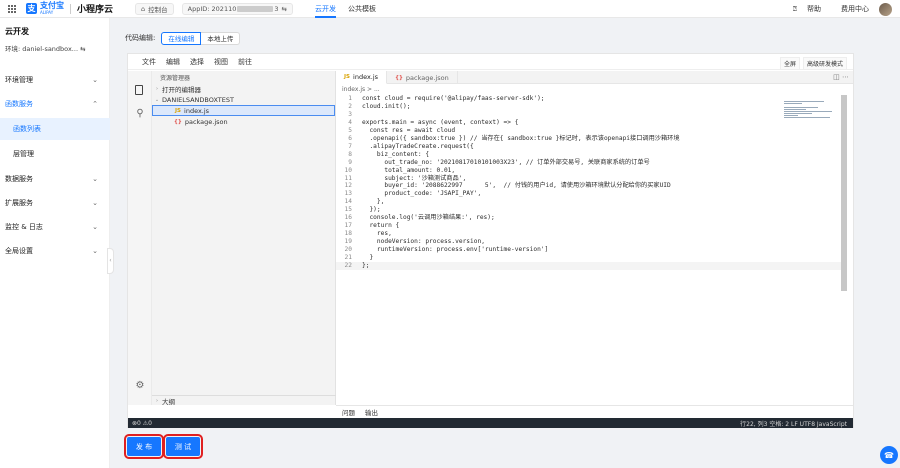 Image resolution: width=900 pixels, height=468 pixels. I want to click on code-text: },, so click(373, 202).